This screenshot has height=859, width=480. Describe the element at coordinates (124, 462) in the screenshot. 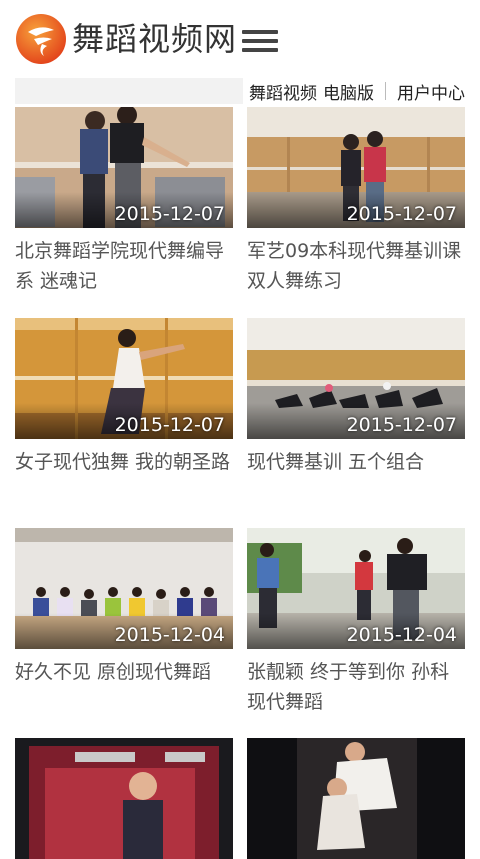

I see `video-title: 女子现代独舞 我的朝圣路` at that location.